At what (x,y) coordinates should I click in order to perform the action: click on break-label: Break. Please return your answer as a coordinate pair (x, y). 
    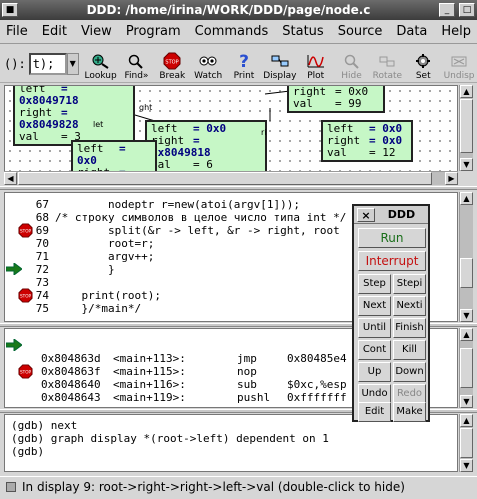
    Looking at the image, I should click on (172, 76).